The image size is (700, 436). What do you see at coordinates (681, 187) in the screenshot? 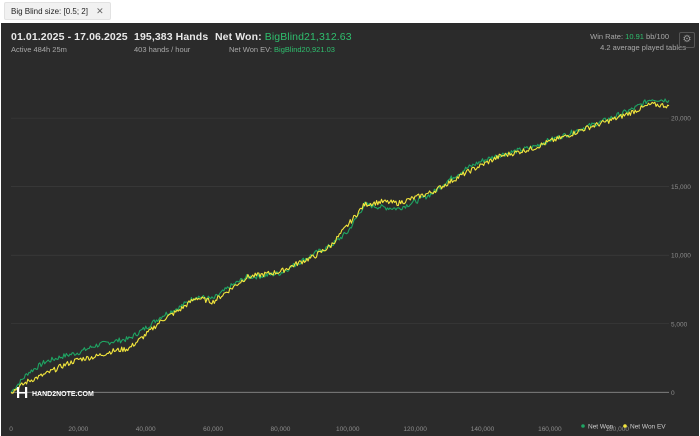
I see `y-tick-label: 15,000` at bounding box center [681, 187].